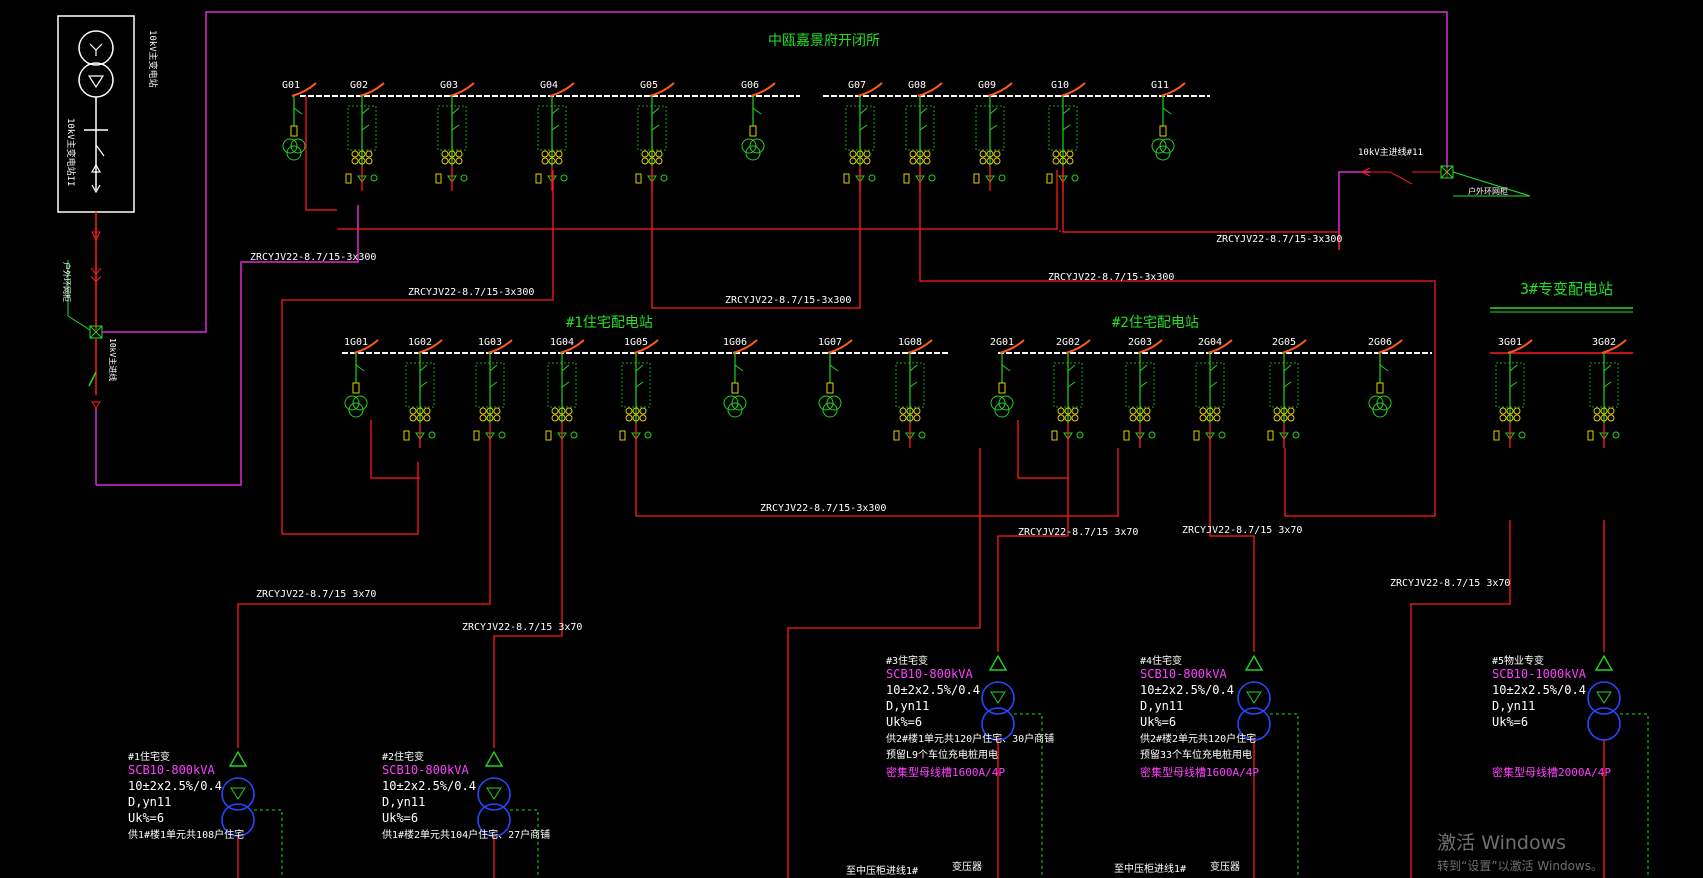  I want to click on bay-2g03-label: 2G03, so click(1140, 342).